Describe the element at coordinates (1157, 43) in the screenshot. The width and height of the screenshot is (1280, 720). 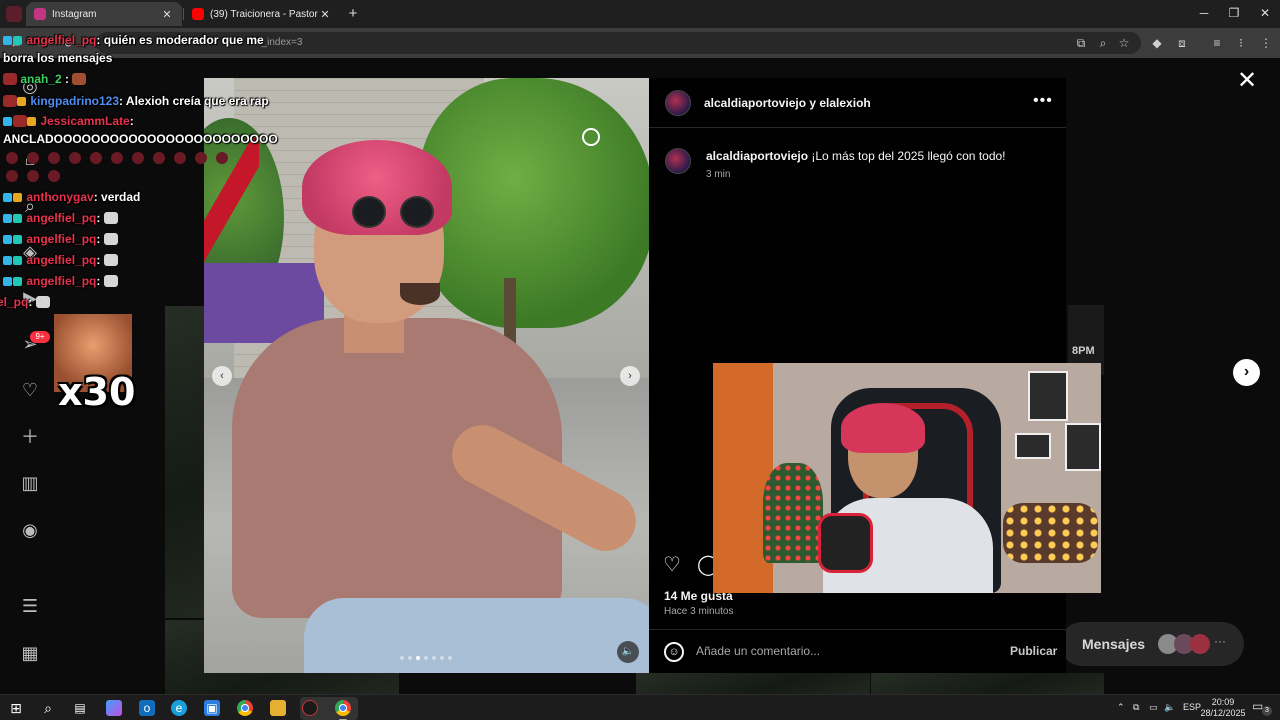
I see `extension-diamond-icon: ◆` at that location.